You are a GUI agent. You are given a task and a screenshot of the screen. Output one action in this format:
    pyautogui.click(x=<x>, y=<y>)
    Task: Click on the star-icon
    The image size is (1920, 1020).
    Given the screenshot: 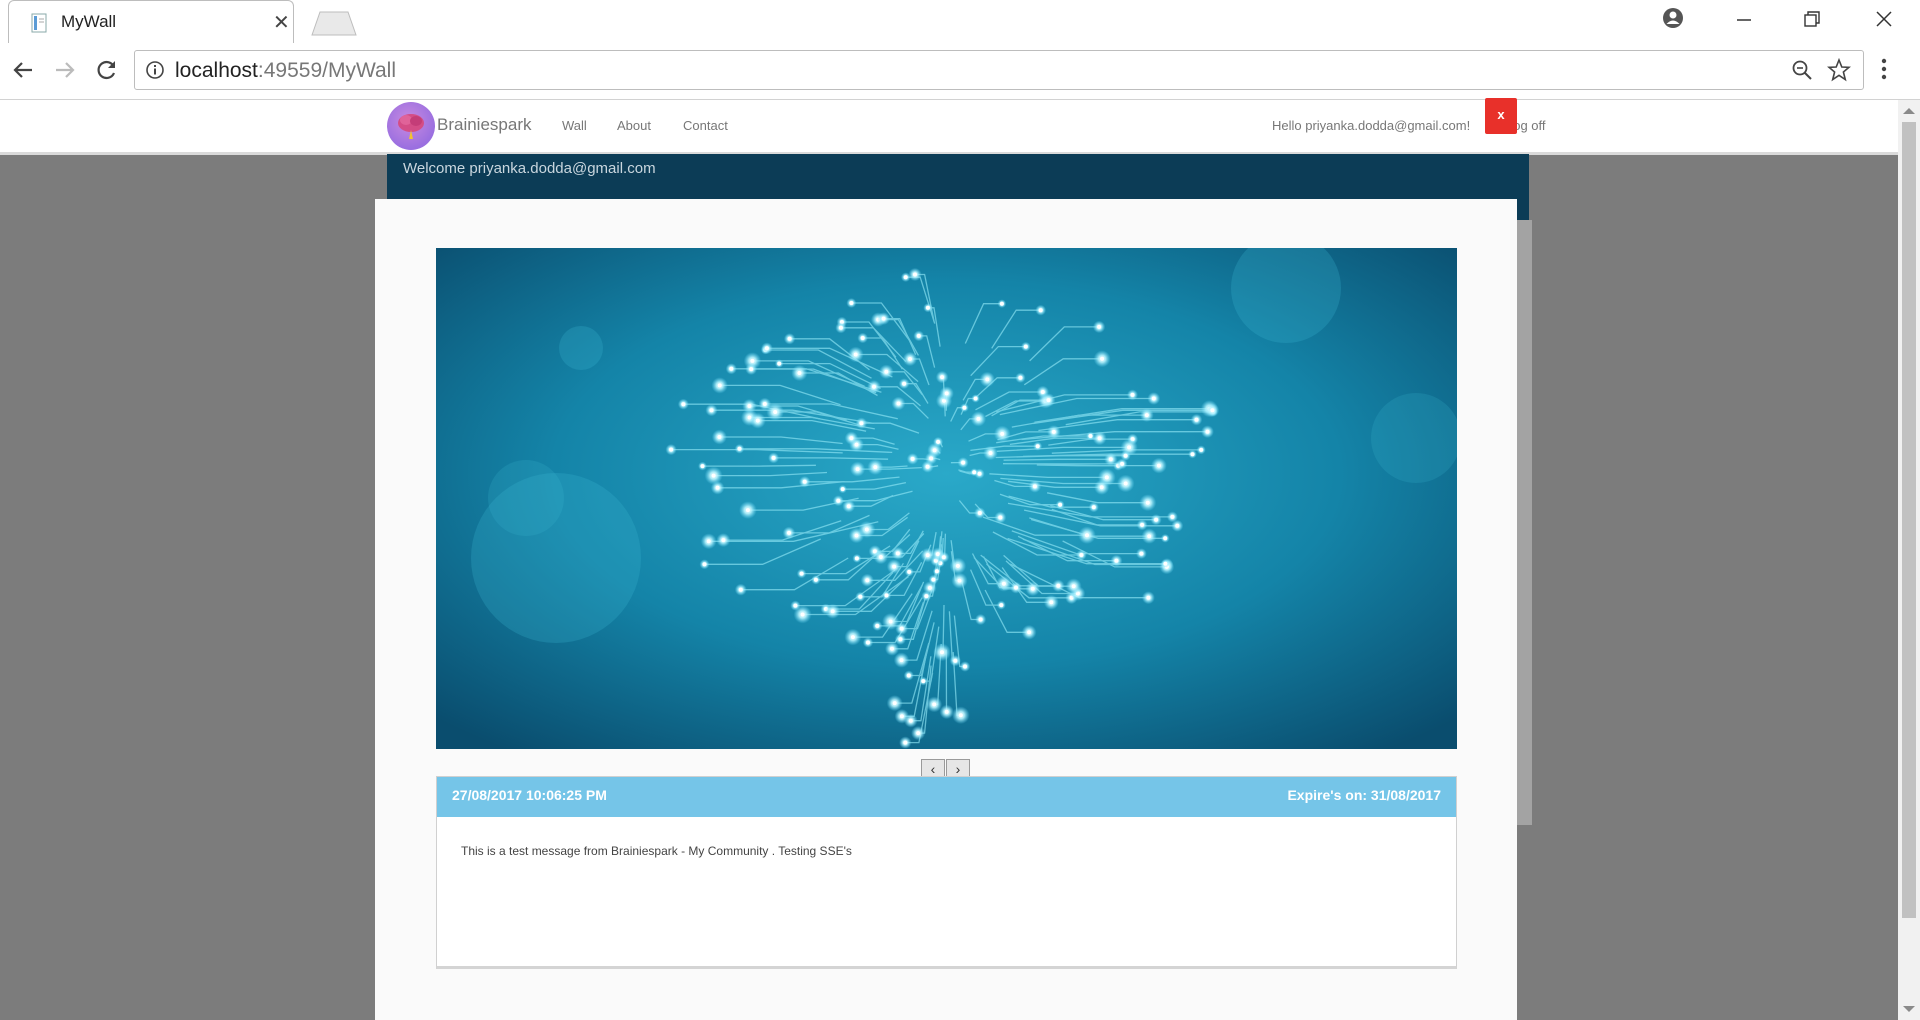 What is the action you would take?
    pyautogui.click(x=1839, y=70)
    